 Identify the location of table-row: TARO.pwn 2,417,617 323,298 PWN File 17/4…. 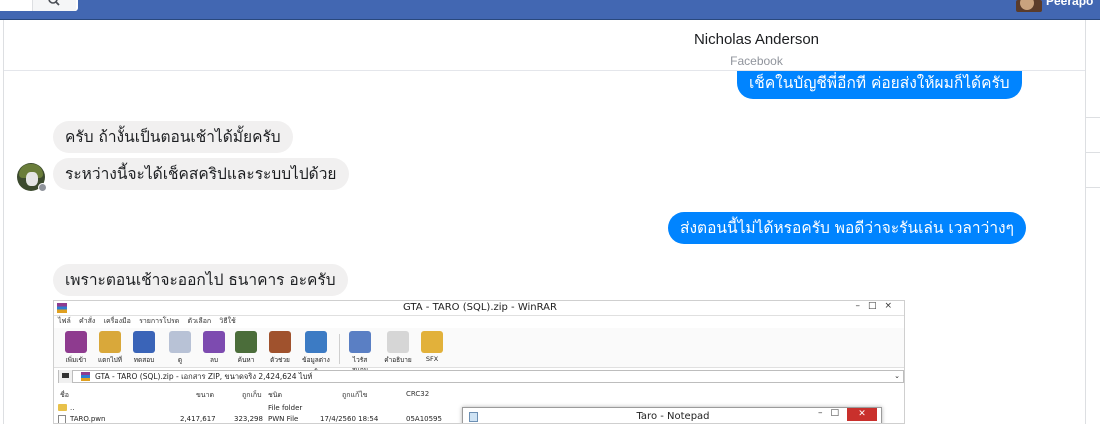
(254, 419).